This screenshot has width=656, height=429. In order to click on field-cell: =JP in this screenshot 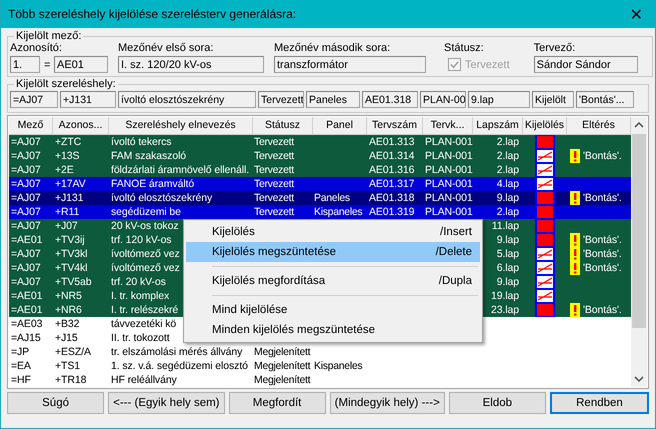, I will do `click(20, 352)`.